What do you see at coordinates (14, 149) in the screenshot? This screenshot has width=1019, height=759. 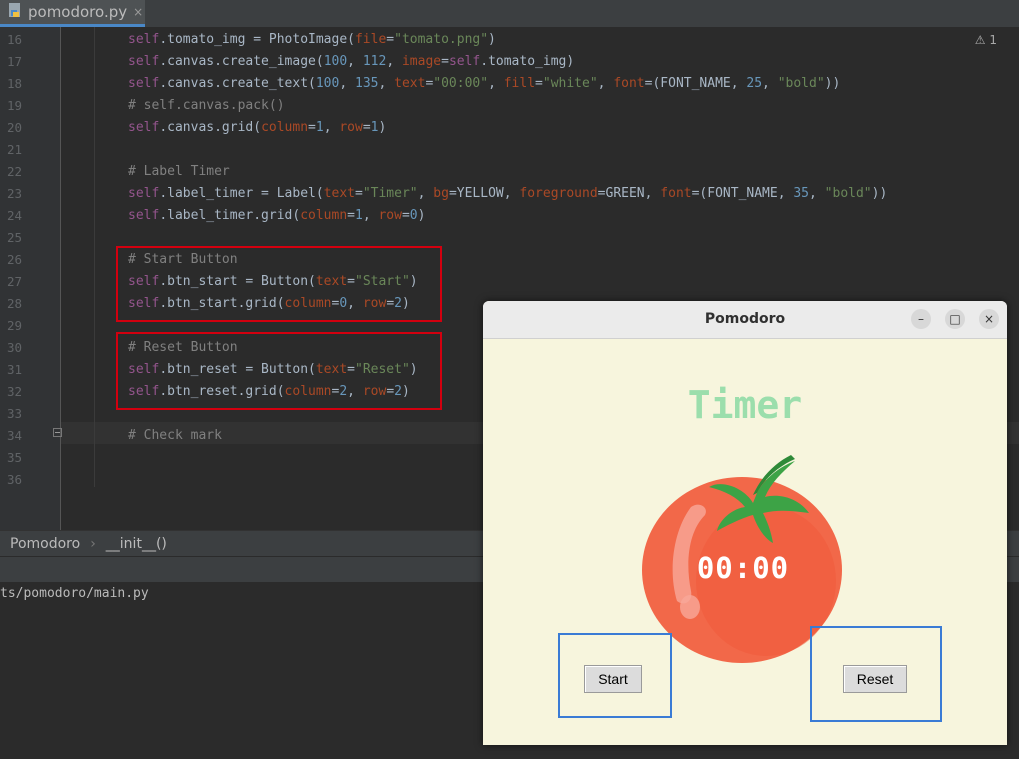 I see `line-number: 21` at bounding box center [14, 149].